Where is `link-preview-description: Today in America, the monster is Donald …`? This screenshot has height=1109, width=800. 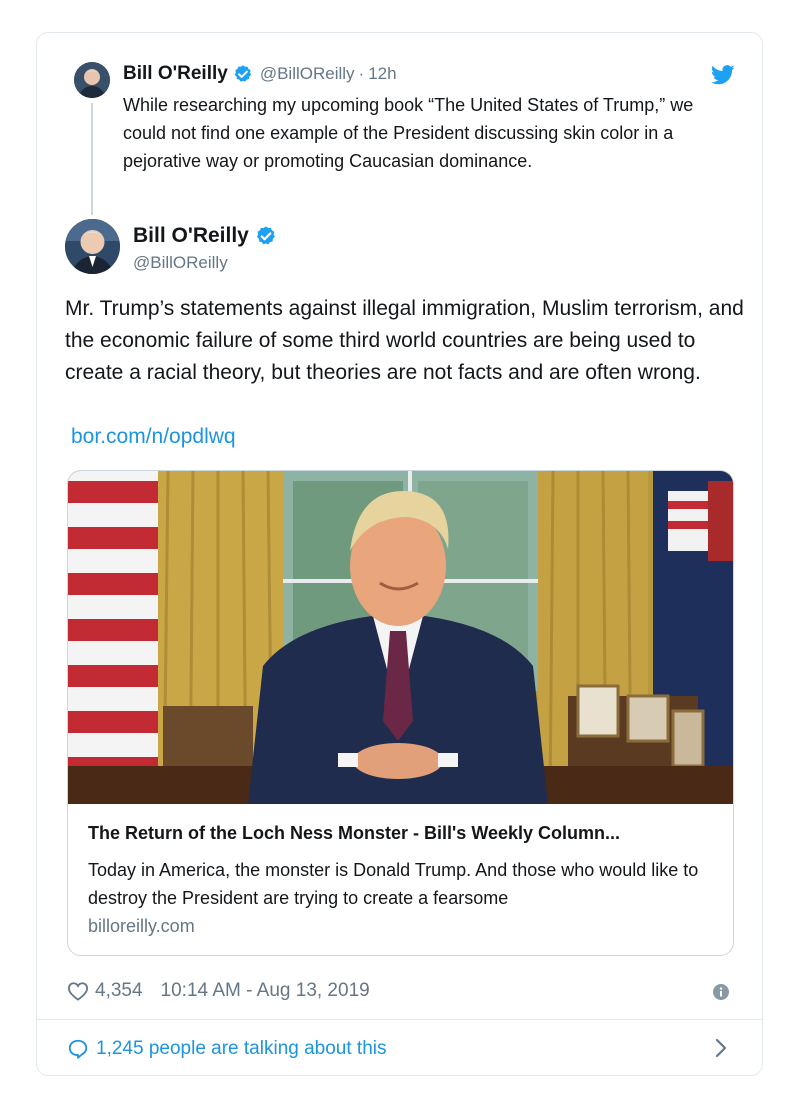
link-preview-description: Today in America, the monster is Donald … is located at coordinates (393, 884).